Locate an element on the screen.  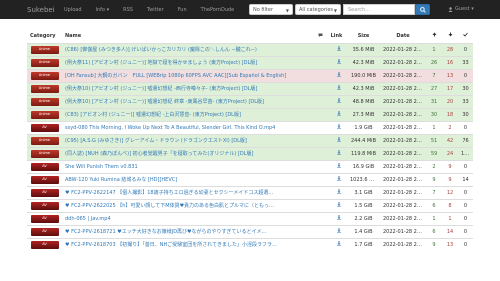
completed-cell: 0 is located at coordinates (465, 205).